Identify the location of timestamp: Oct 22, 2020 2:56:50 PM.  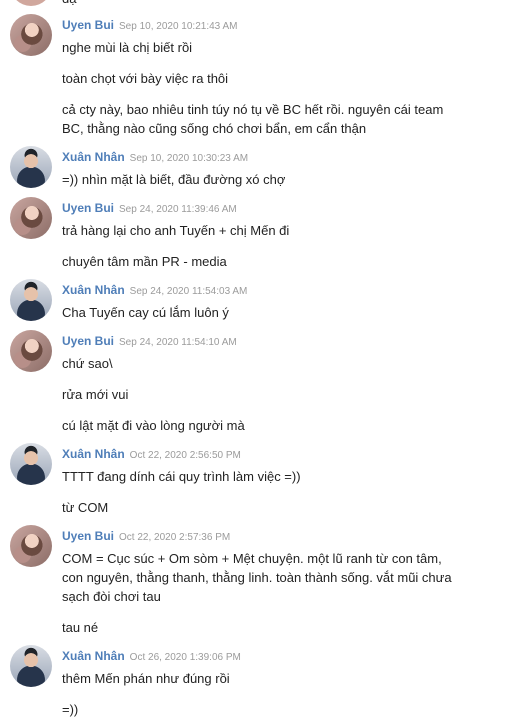
(185, 455).